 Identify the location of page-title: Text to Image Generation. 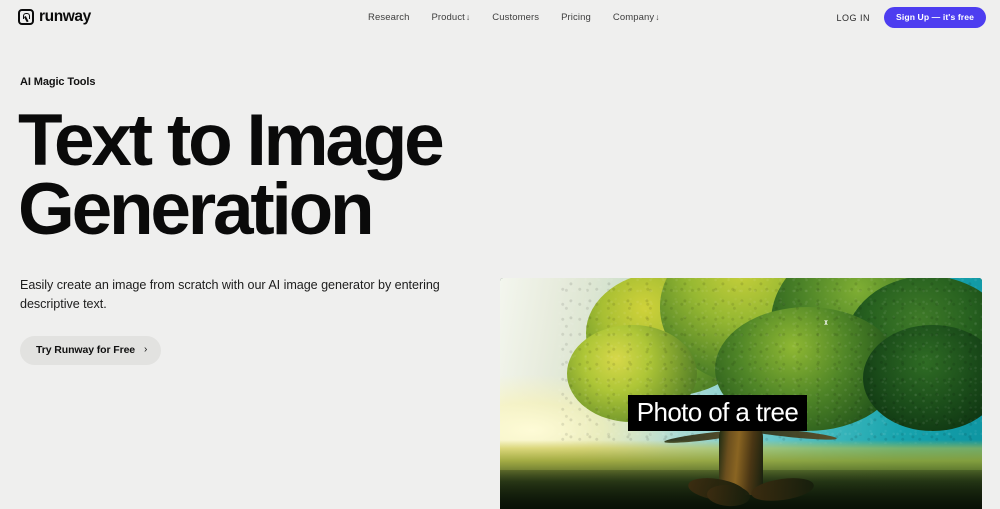
(231, 175).